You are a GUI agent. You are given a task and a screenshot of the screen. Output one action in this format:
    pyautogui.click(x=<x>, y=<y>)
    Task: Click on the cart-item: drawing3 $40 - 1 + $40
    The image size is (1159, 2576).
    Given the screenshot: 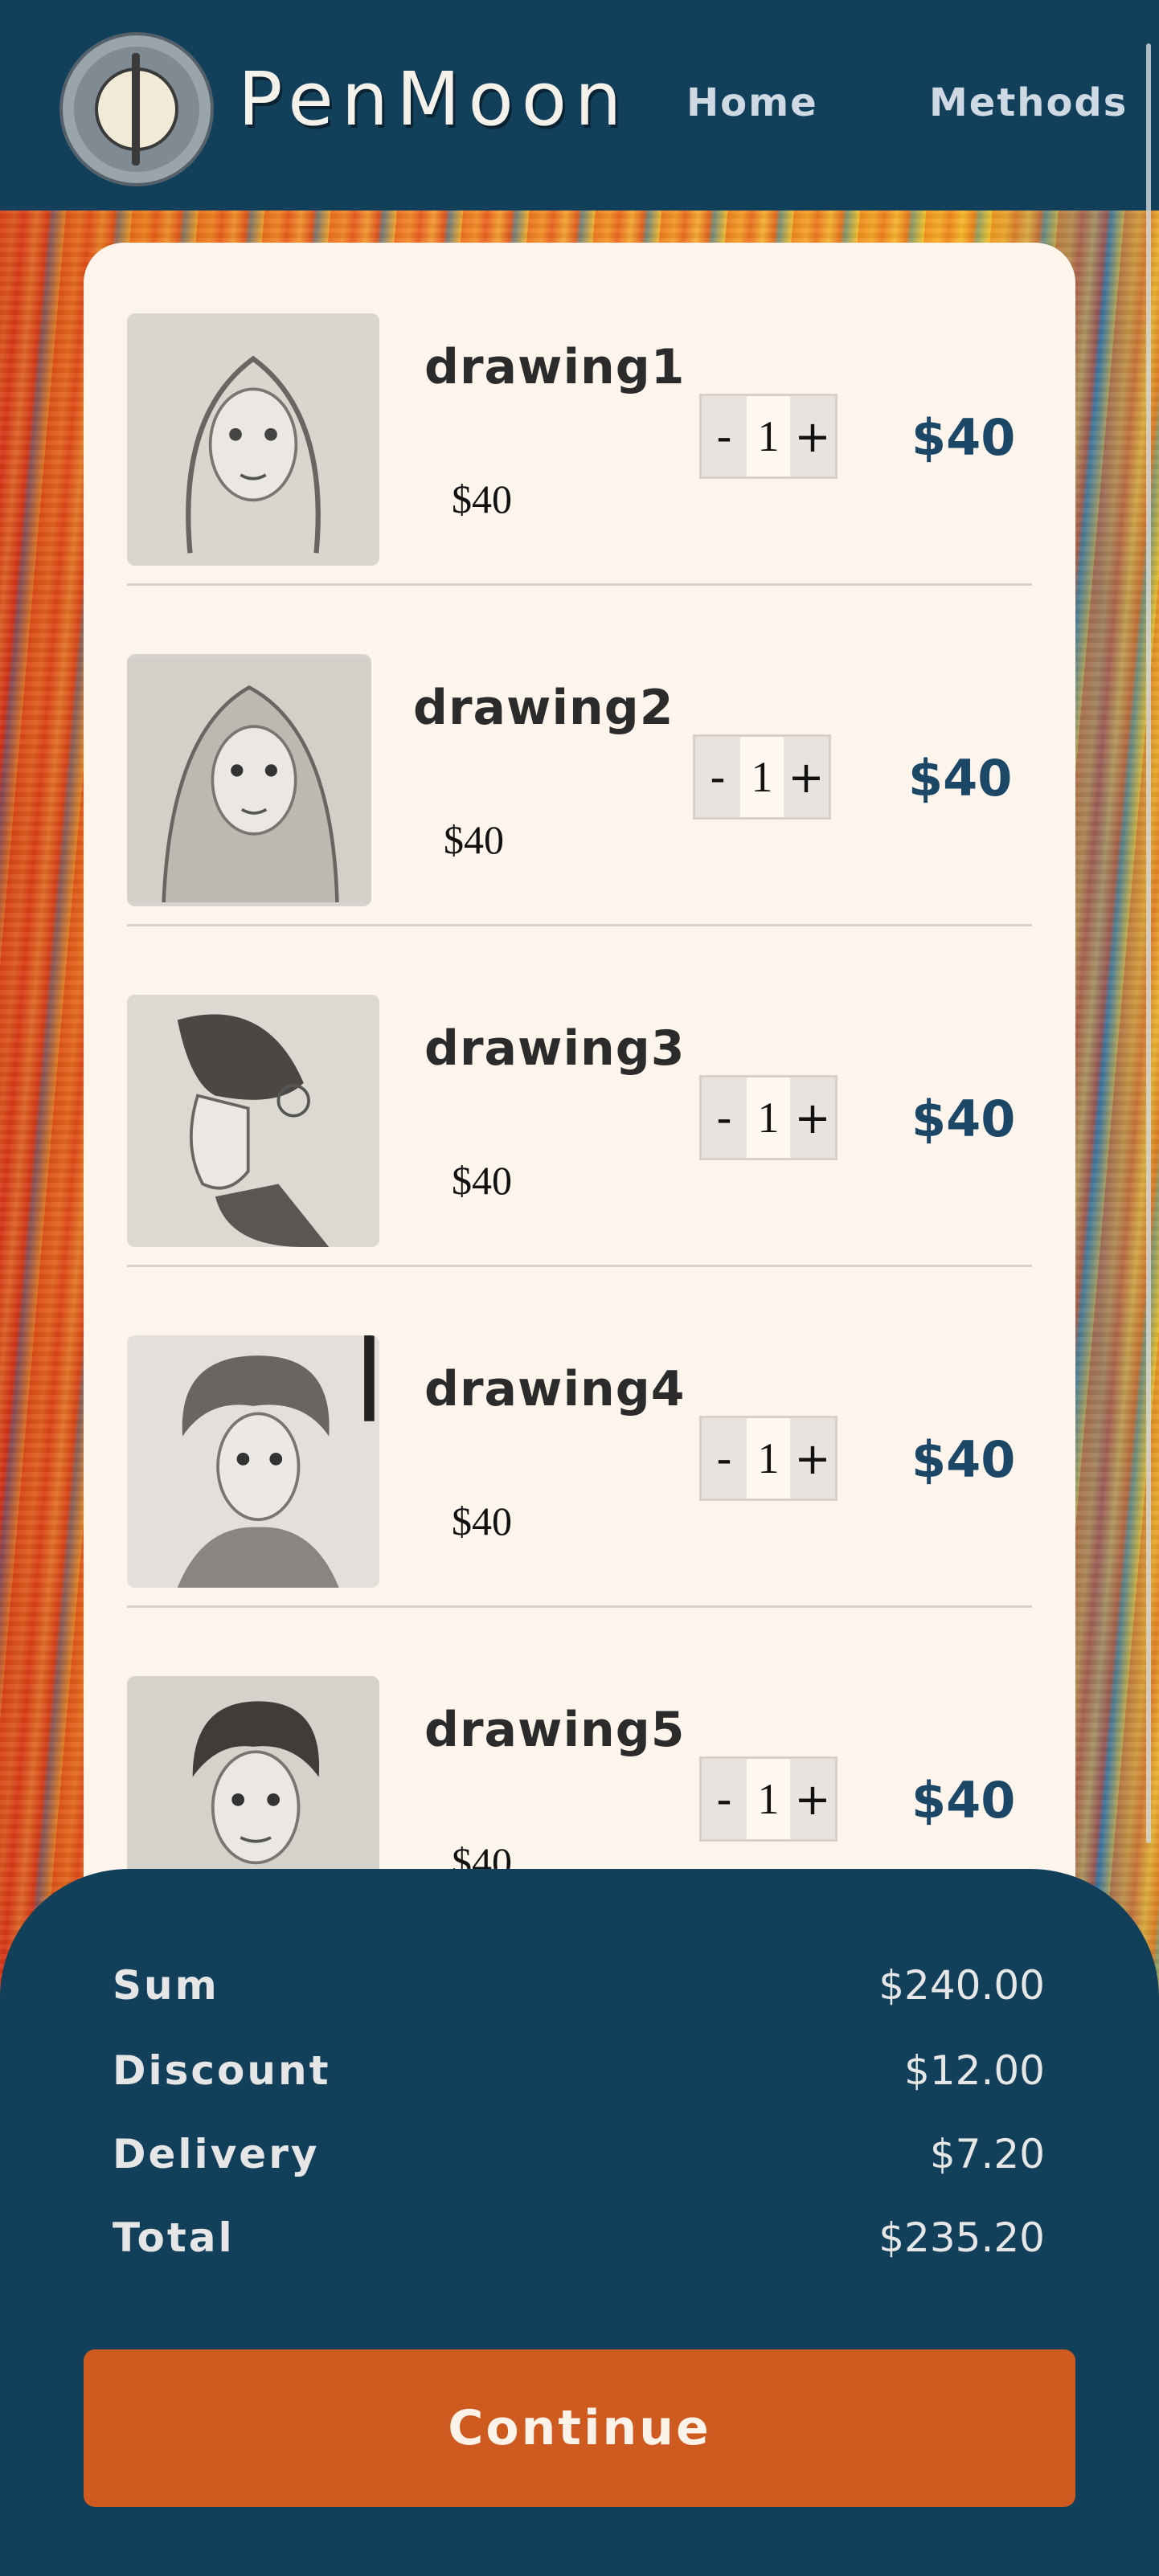 What is the action you would take?
    pyautogui.click(x=580, y=1095)
    